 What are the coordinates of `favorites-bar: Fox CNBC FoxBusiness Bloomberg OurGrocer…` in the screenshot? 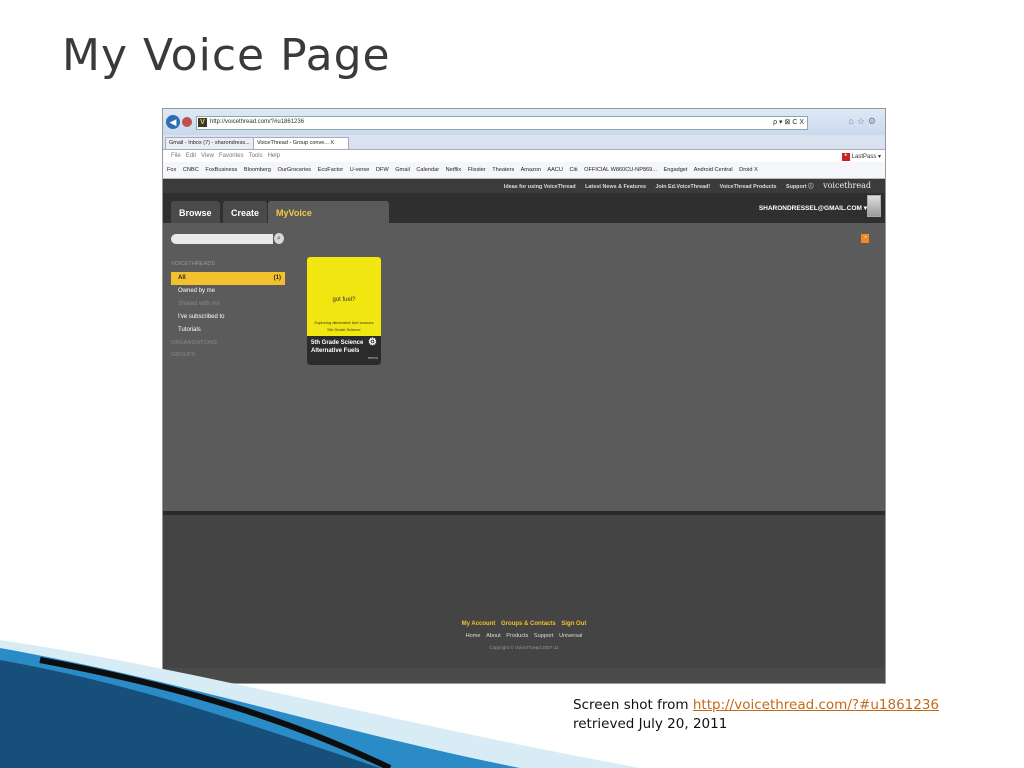 It's located at (524, 170).